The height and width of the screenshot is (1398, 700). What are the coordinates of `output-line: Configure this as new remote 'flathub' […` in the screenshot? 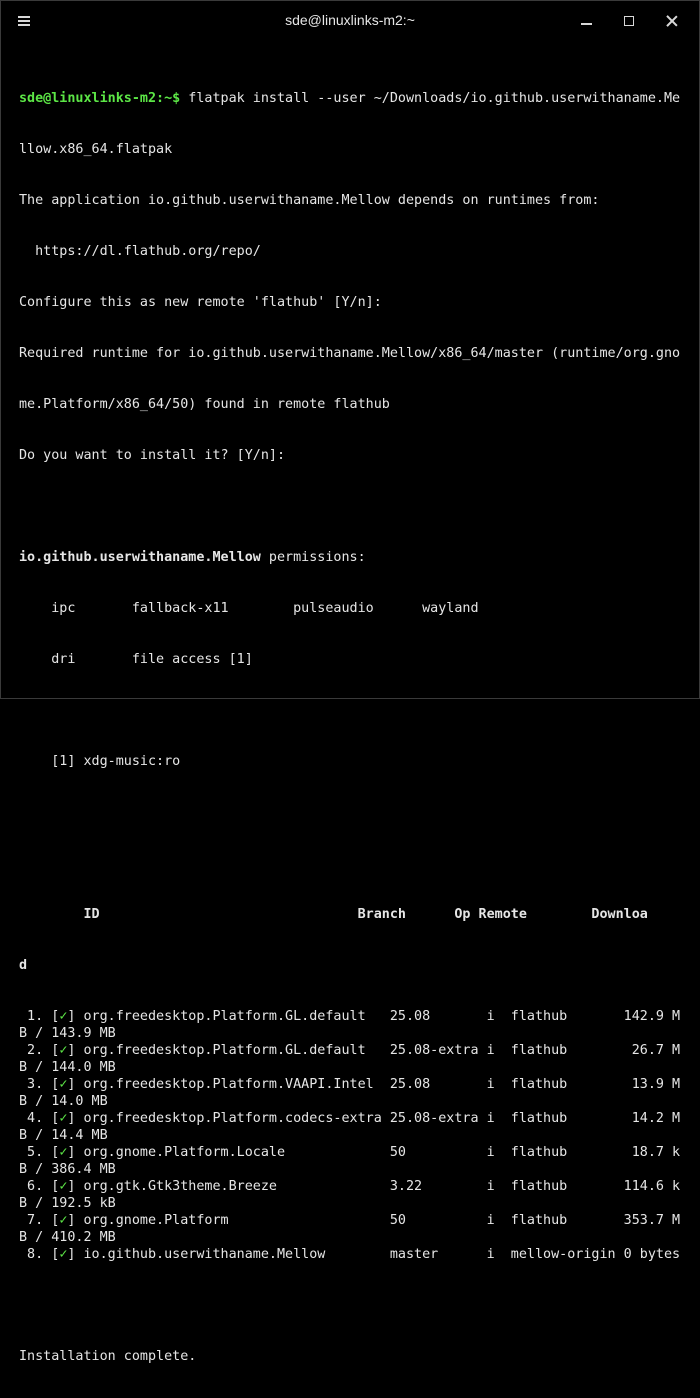 It's located at (200, 302).